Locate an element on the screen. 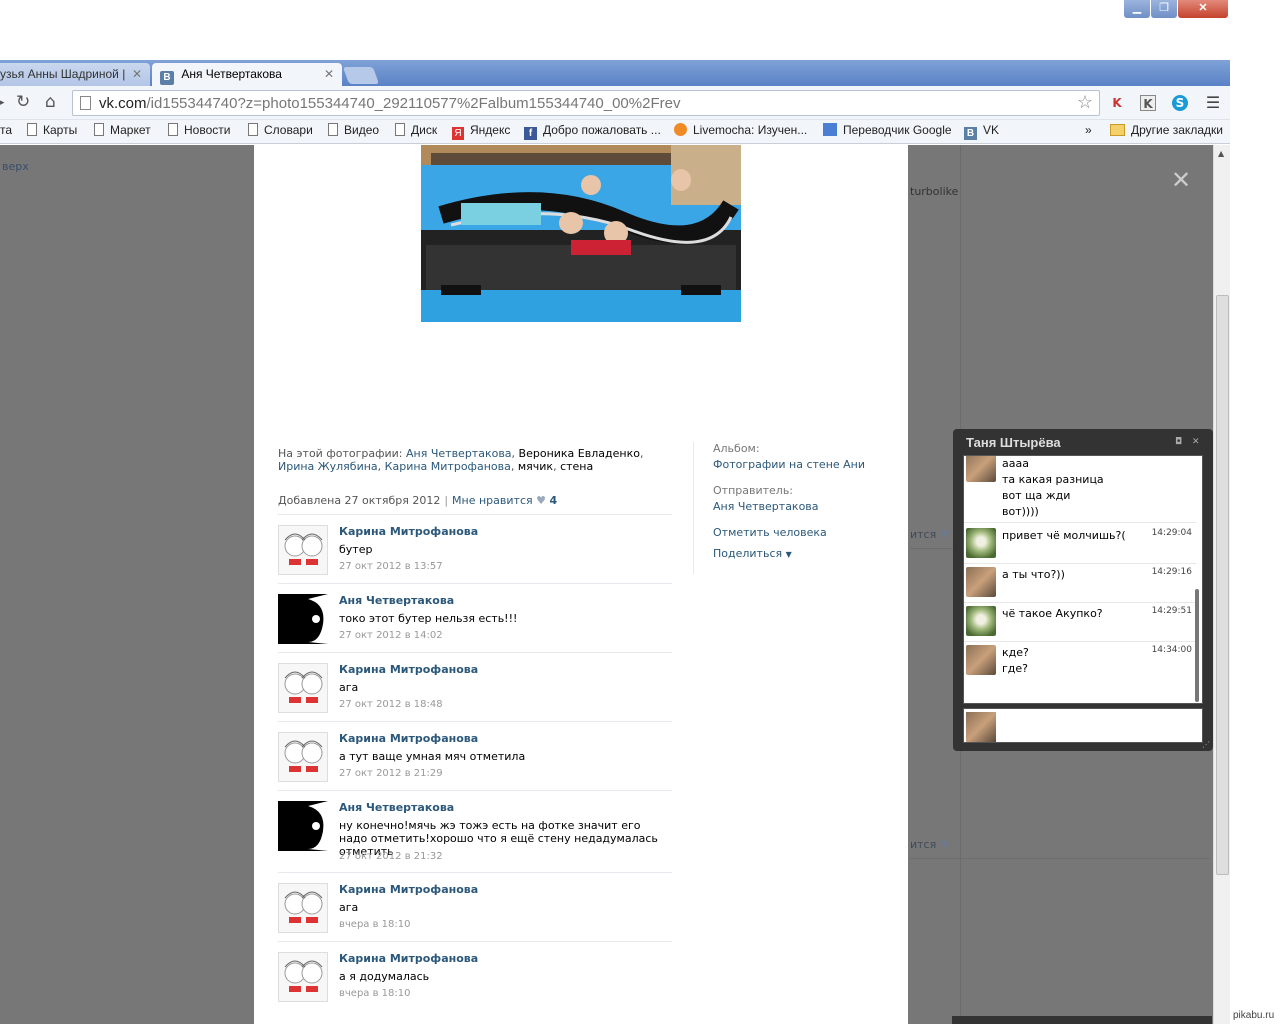 The image size is (1280, 1024). folder-icon is located at coordinates (1117, 130).